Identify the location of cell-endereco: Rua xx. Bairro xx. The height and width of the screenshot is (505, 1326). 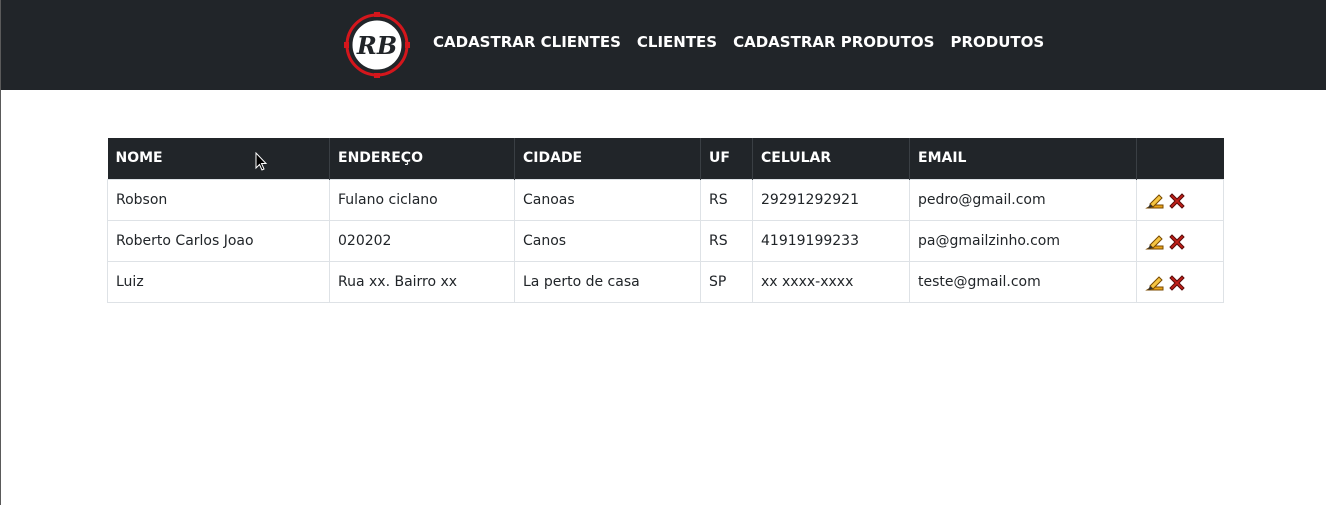
(422, 281).